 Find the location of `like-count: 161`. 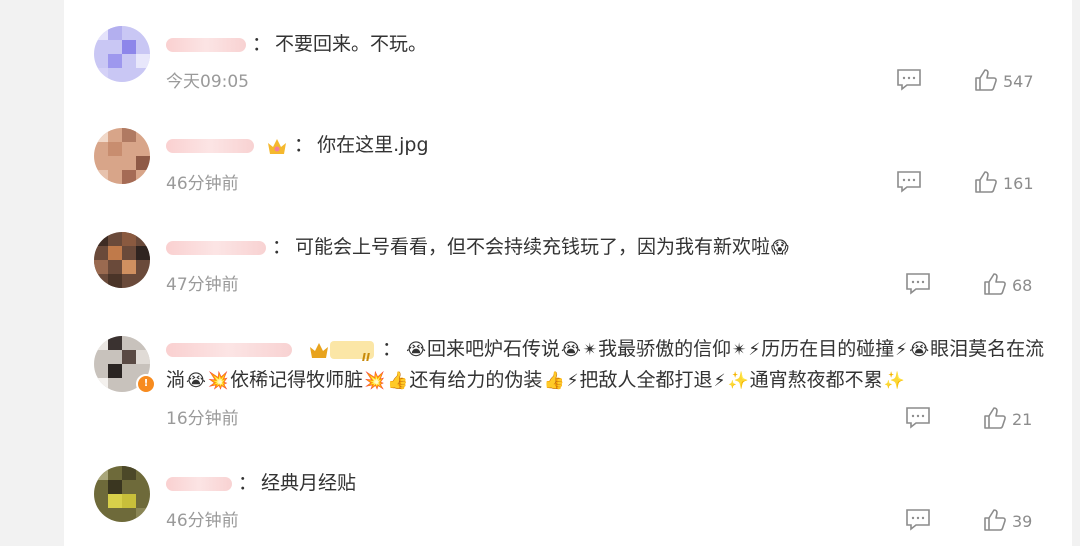

like-count: 161 is located at coordinates (1018, 183).